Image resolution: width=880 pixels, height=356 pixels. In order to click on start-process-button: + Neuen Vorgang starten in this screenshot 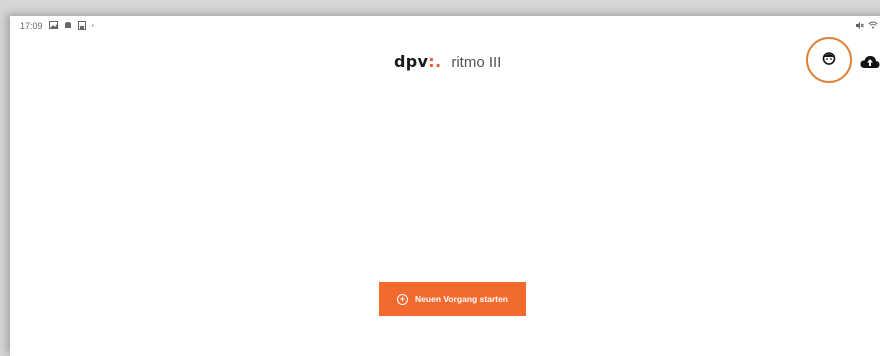, I will do `click(452, 299)`.